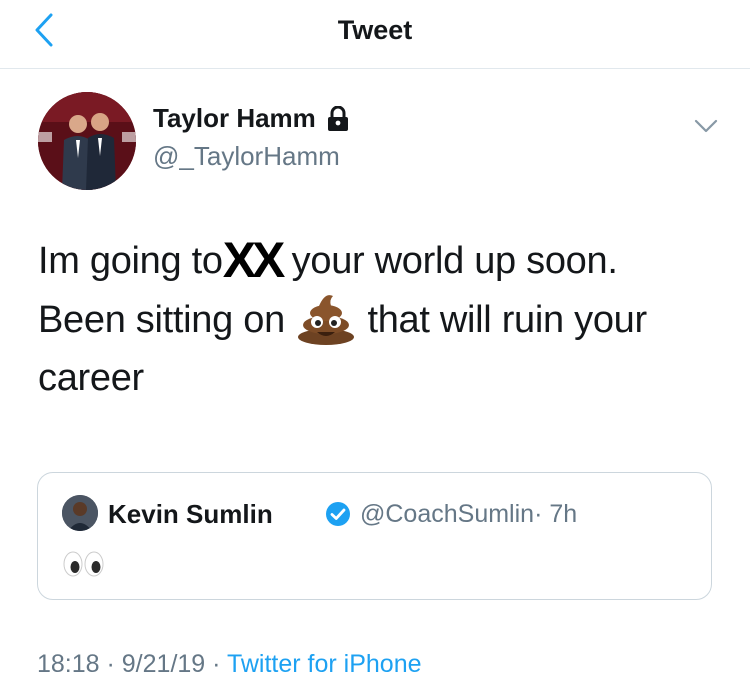 The height and width of the screenshot is (700, 750). I want to click on author-name-text: Taylor Hamm, so click(234, 118).